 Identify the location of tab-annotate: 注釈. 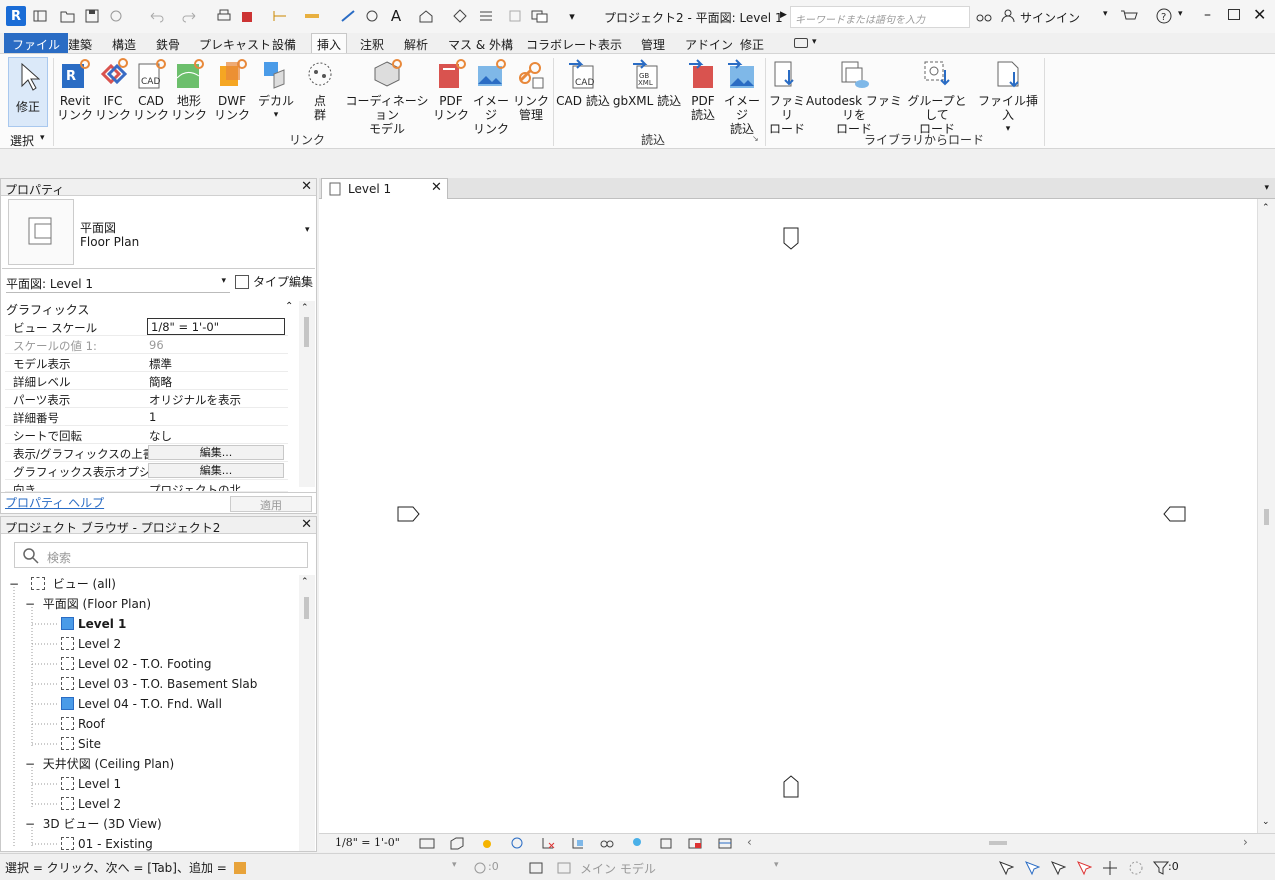
(372, 44).